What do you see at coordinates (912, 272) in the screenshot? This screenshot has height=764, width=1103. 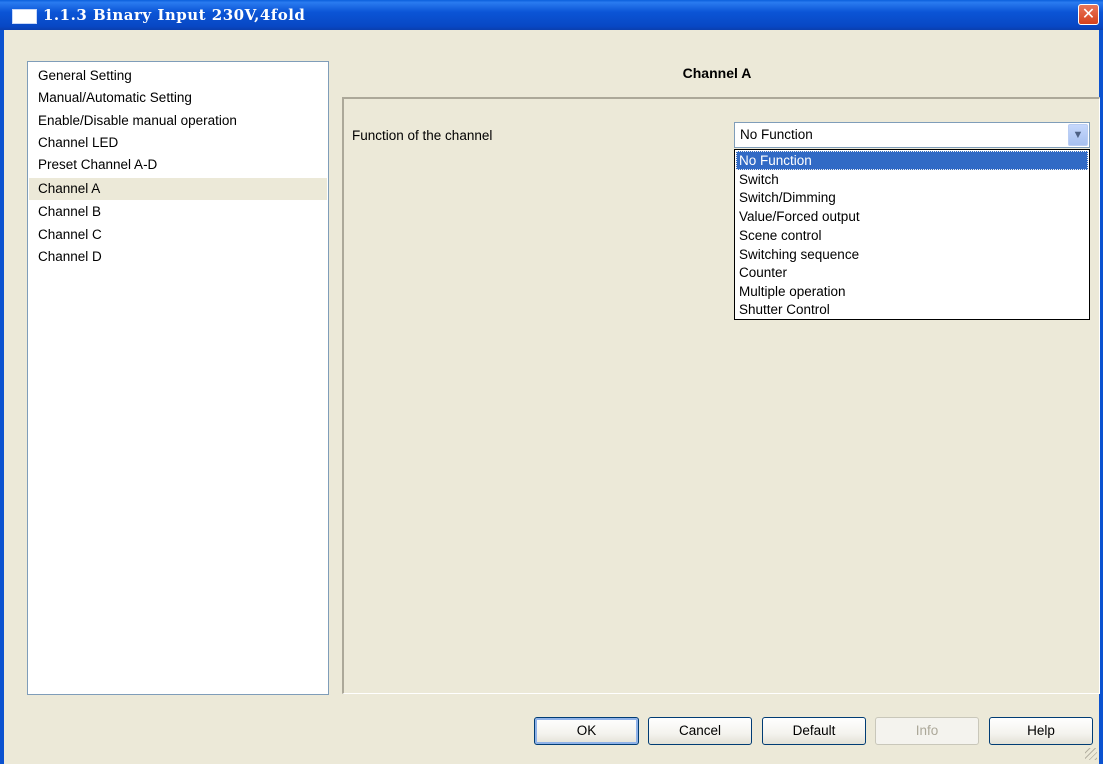 I see `option-counter: Counter` at bounding box center [912, 272].